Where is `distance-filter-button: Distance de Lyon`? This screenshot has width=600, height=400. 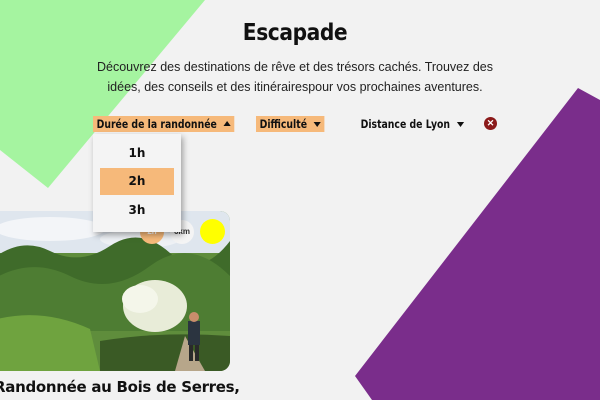 distance-filter-button: Distance de Lyon is located at coordinates (412, 124).